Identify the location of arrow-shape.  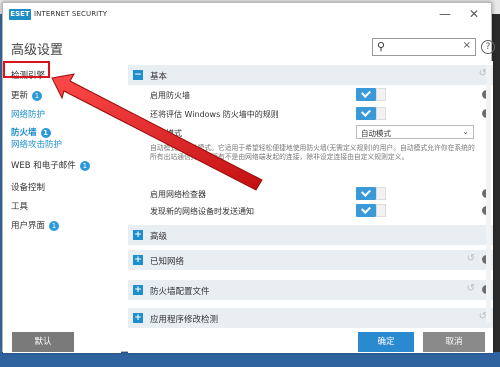
(157, 132).